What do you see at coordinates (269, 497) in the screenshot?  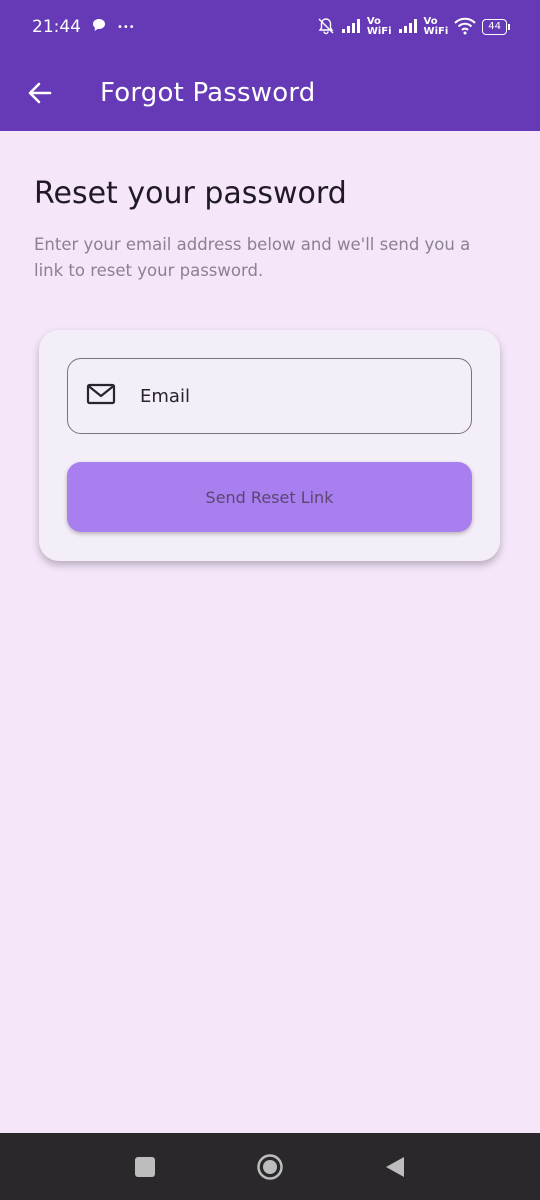 I see `send-reset-link-button: Send Reset Link` at bounding box center [269, 497].